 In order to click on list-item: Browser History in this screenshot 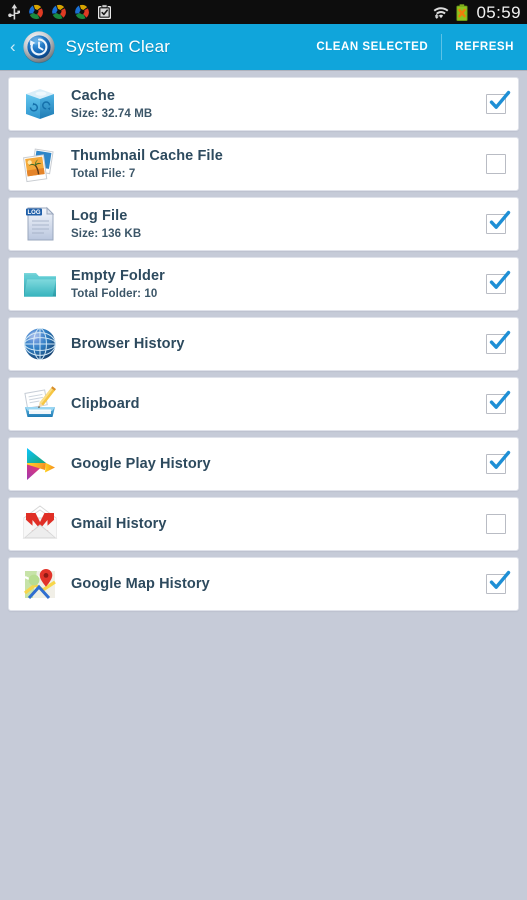, I will do `click(263, 344)`.